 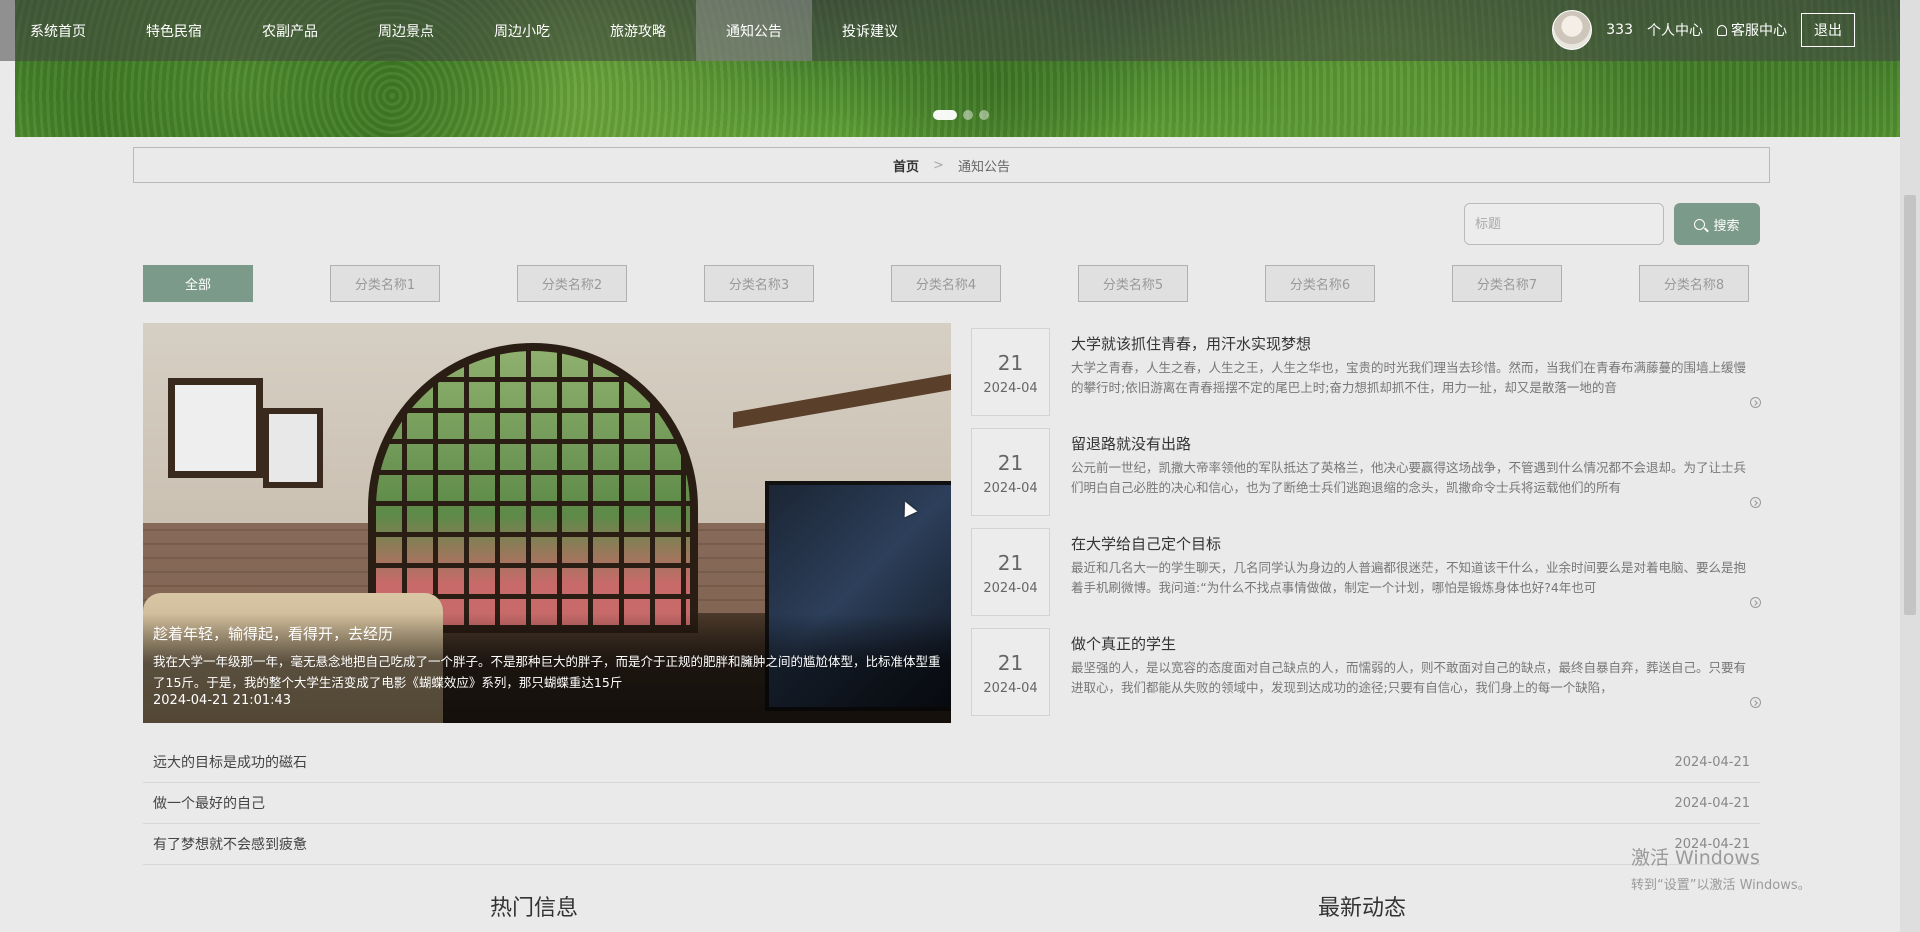 I want to click on category-5: 分类名称5, so click(x=1133, y=283).